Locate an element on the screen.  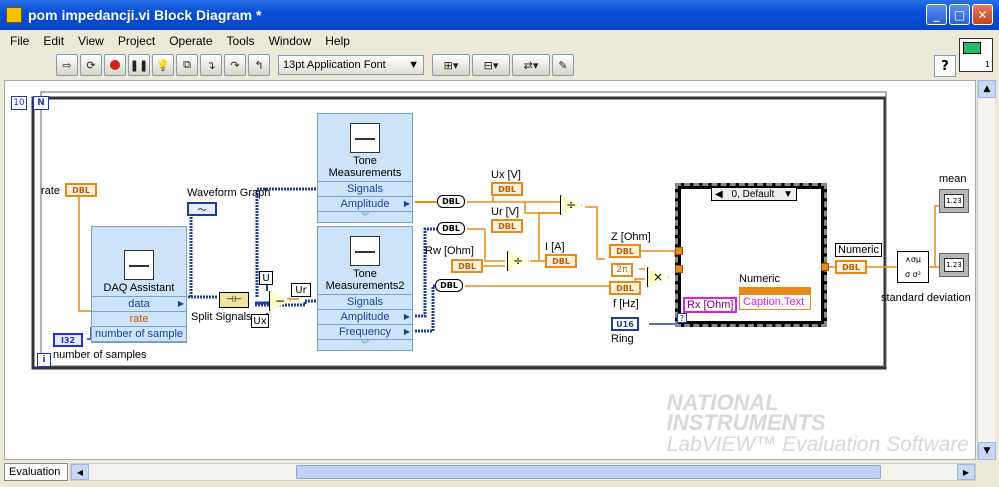
rx-ohm-string-constant: Rx [Ohm] is located at coordinates (710, 305).